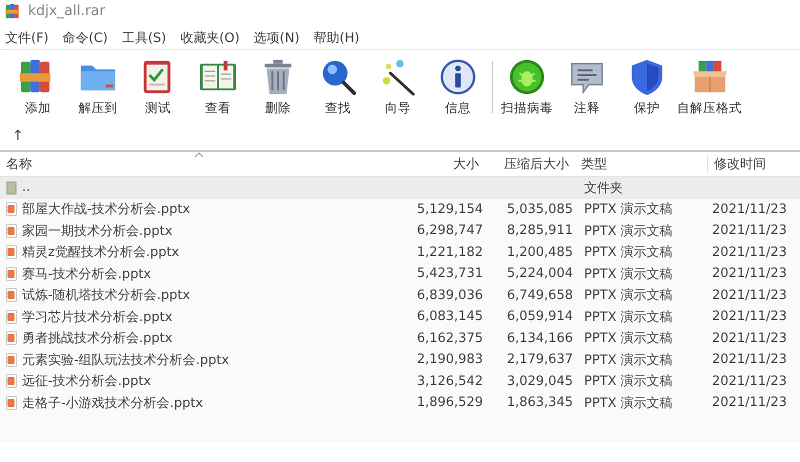 This screenshot has height=462, width=800. Describe the element at coordinates (540, 295) in the screenshot. I see `packed-size: 6,749,658` at that location.